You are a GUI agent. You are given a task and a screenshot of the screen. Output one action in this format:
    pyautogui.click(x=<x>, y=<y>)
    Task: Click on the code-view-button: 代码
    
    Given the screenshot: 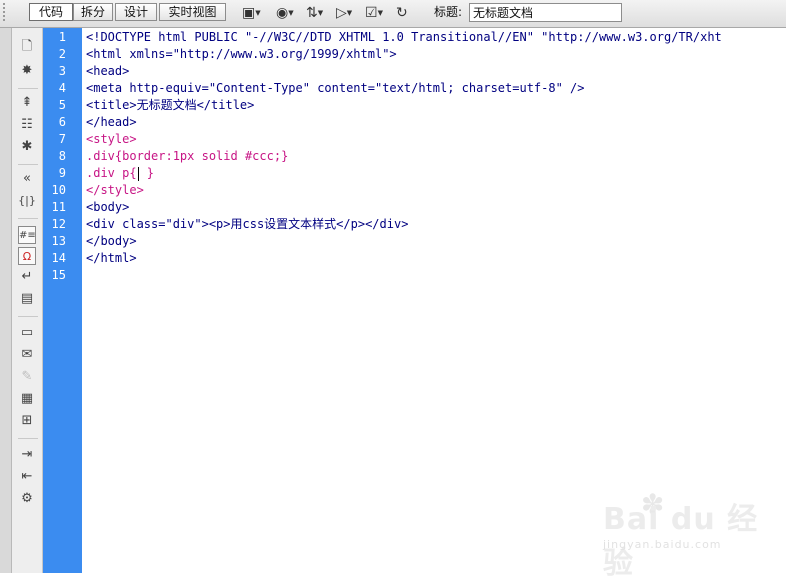 What is the action you would take?
    pyautogui.click(x=51, y=12)
    